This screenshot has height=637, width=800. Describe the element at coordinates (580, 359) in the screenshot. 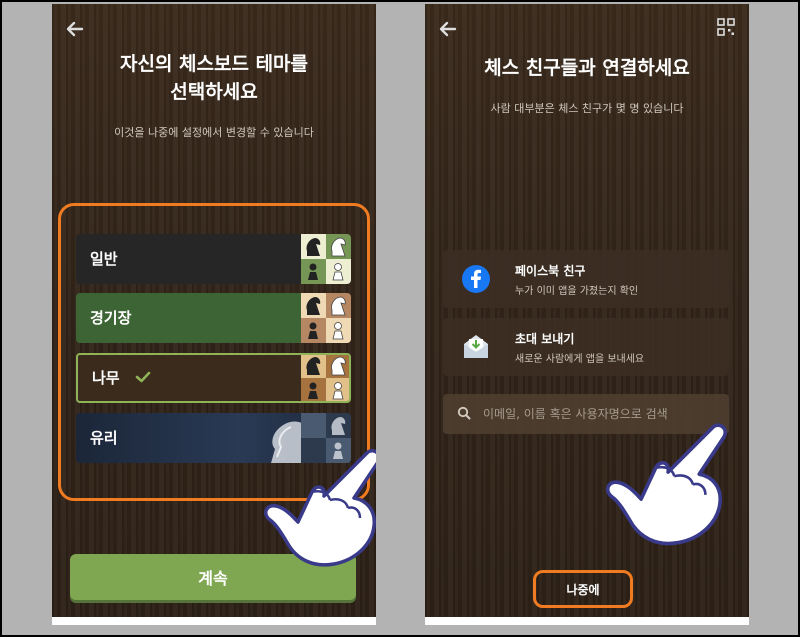

I see `option-subtitle: 새로운 사람에게 앱을 보내세요` at that location.